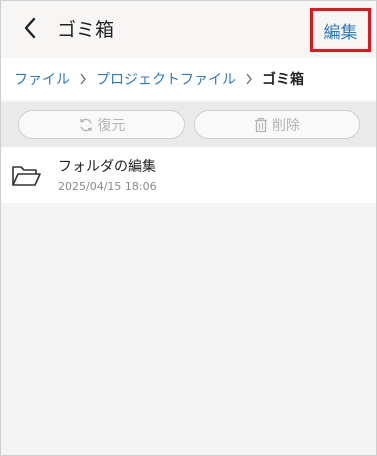 This screenshot has width=377, height=456. What do you see at coordinates (26, 178) in the screenshot?
I see `folder-open-icon` at bounding box center [26, 178].